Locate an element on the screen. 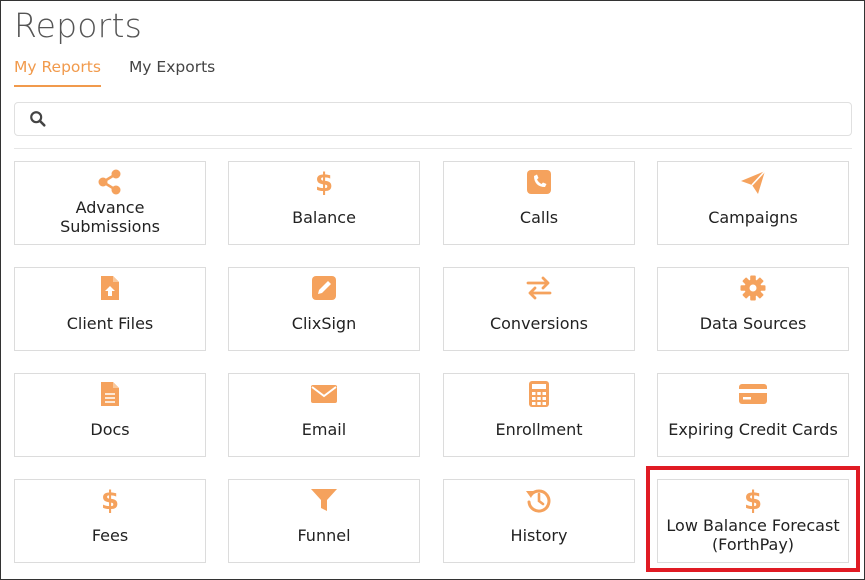  report-tile-label: Fees is located at coordinates (110, 535).